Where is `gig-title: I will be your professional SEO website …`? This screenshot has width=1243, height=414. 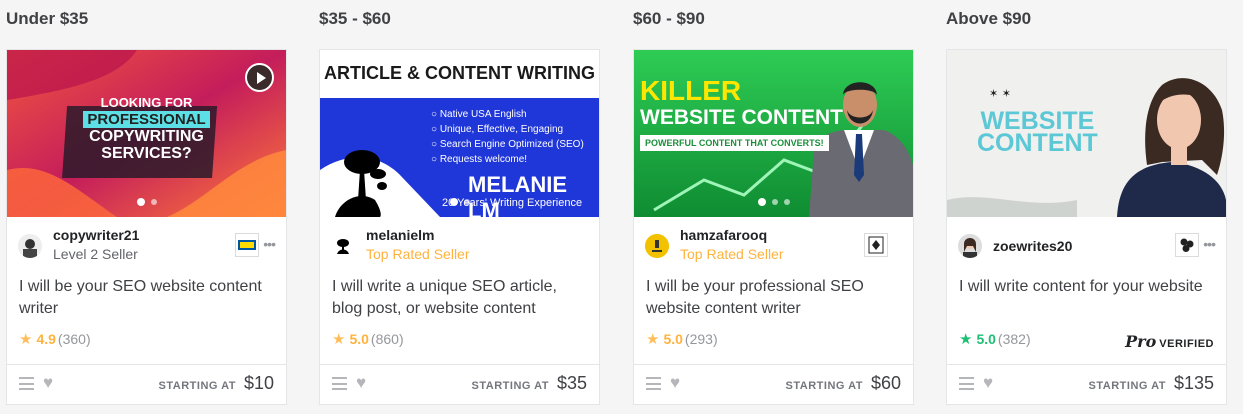 gig-title: I will be your professional SEO website … is located at coordinates (773, 298).